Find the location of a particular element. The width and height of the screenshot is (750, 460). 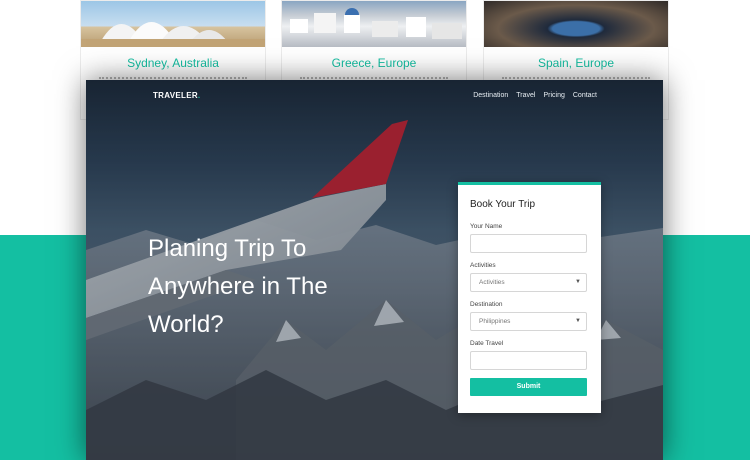

sydney-opera-house-photo is located at coordinates (173, 24).